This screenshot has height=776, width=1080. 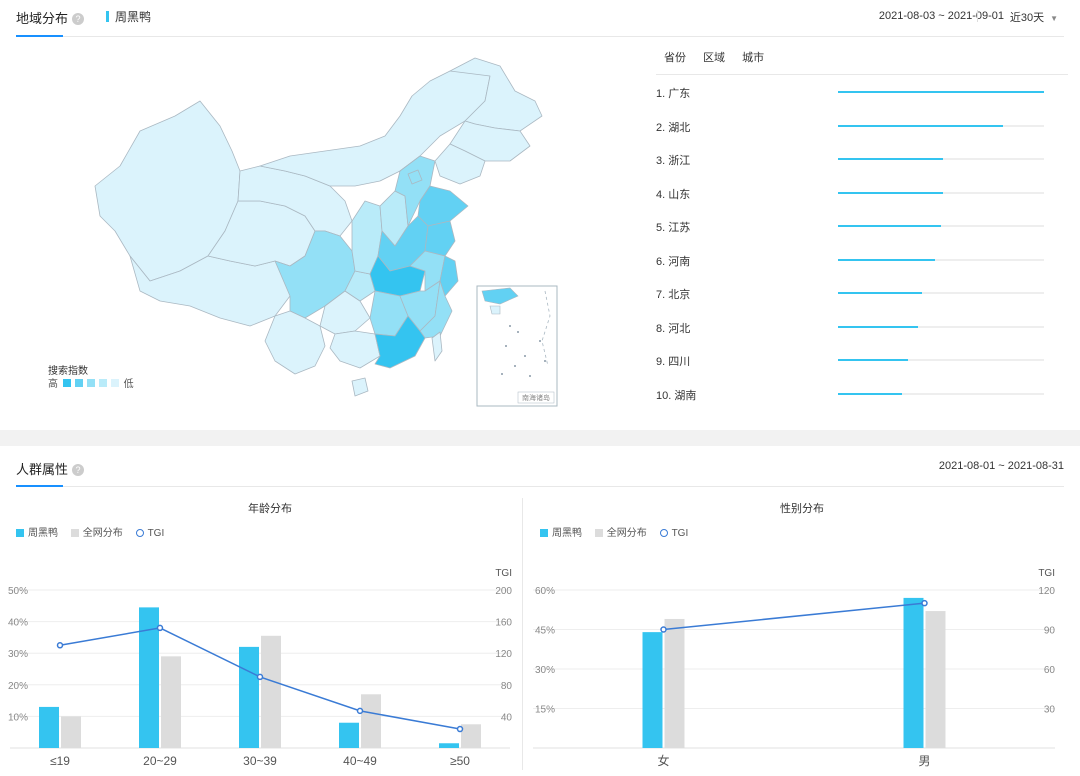 I want to click on keyword-label: 周黑鸭, so click(x=133, y=17).